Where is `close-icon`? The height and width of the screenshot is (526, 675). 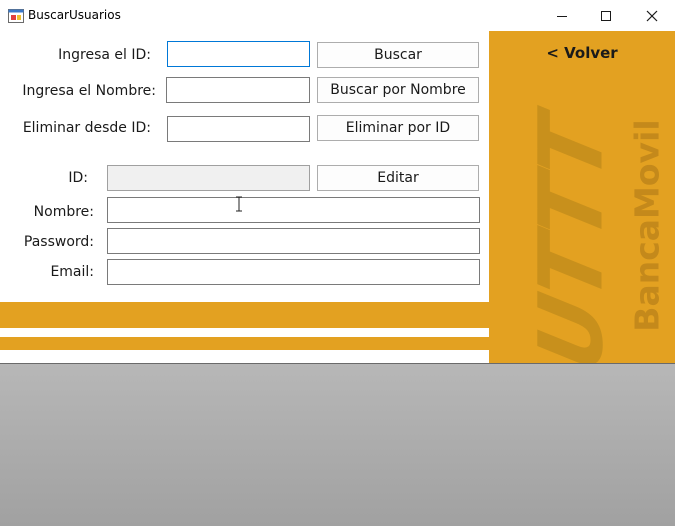 close-icon is located at coordinates (652, 15).